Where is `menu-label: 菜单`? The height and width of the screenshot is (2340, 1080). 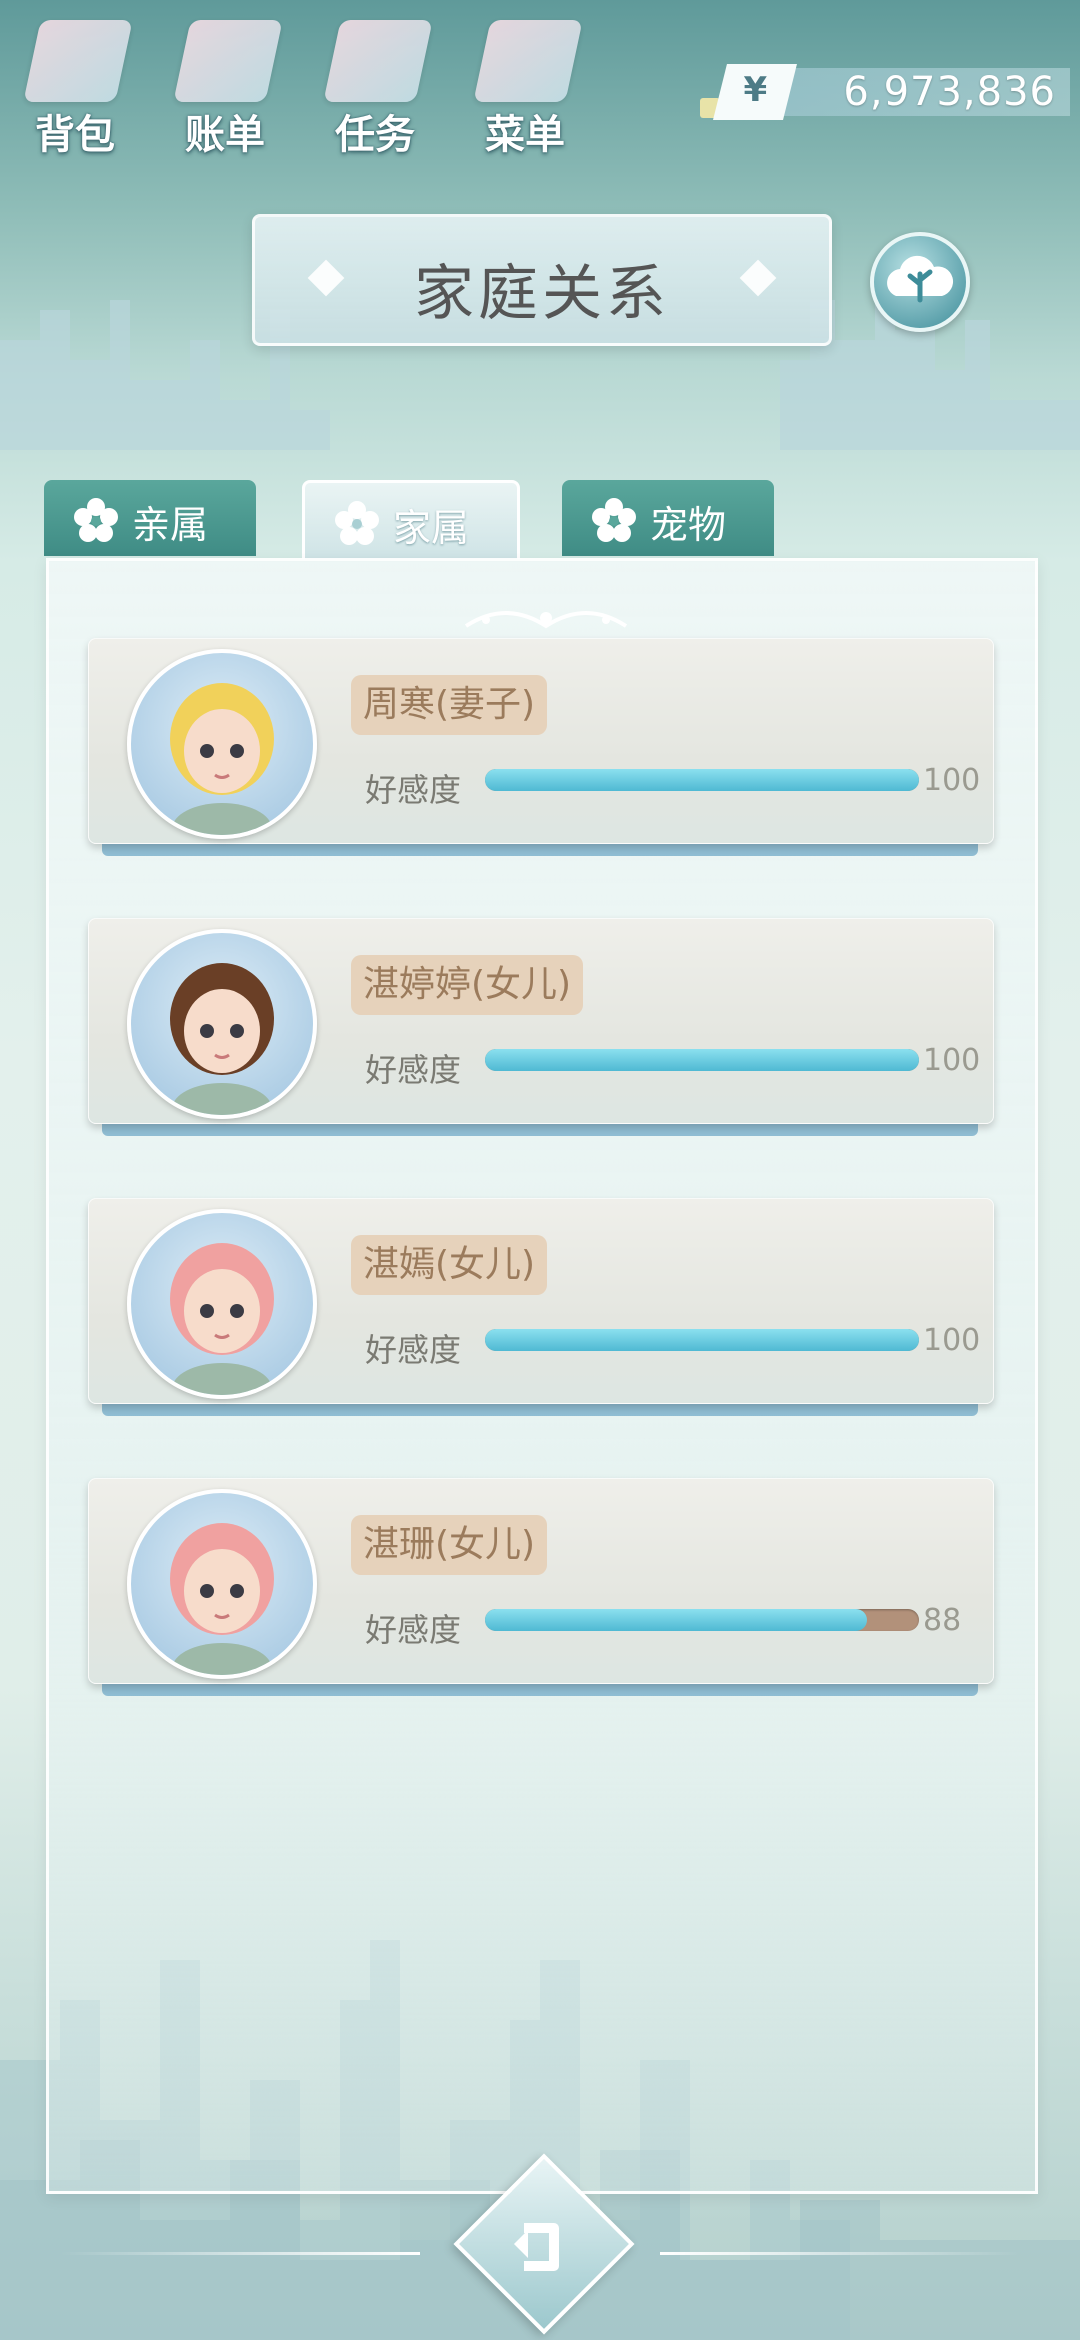 menu-label: 菜单 is located at coordinates (525, 135).